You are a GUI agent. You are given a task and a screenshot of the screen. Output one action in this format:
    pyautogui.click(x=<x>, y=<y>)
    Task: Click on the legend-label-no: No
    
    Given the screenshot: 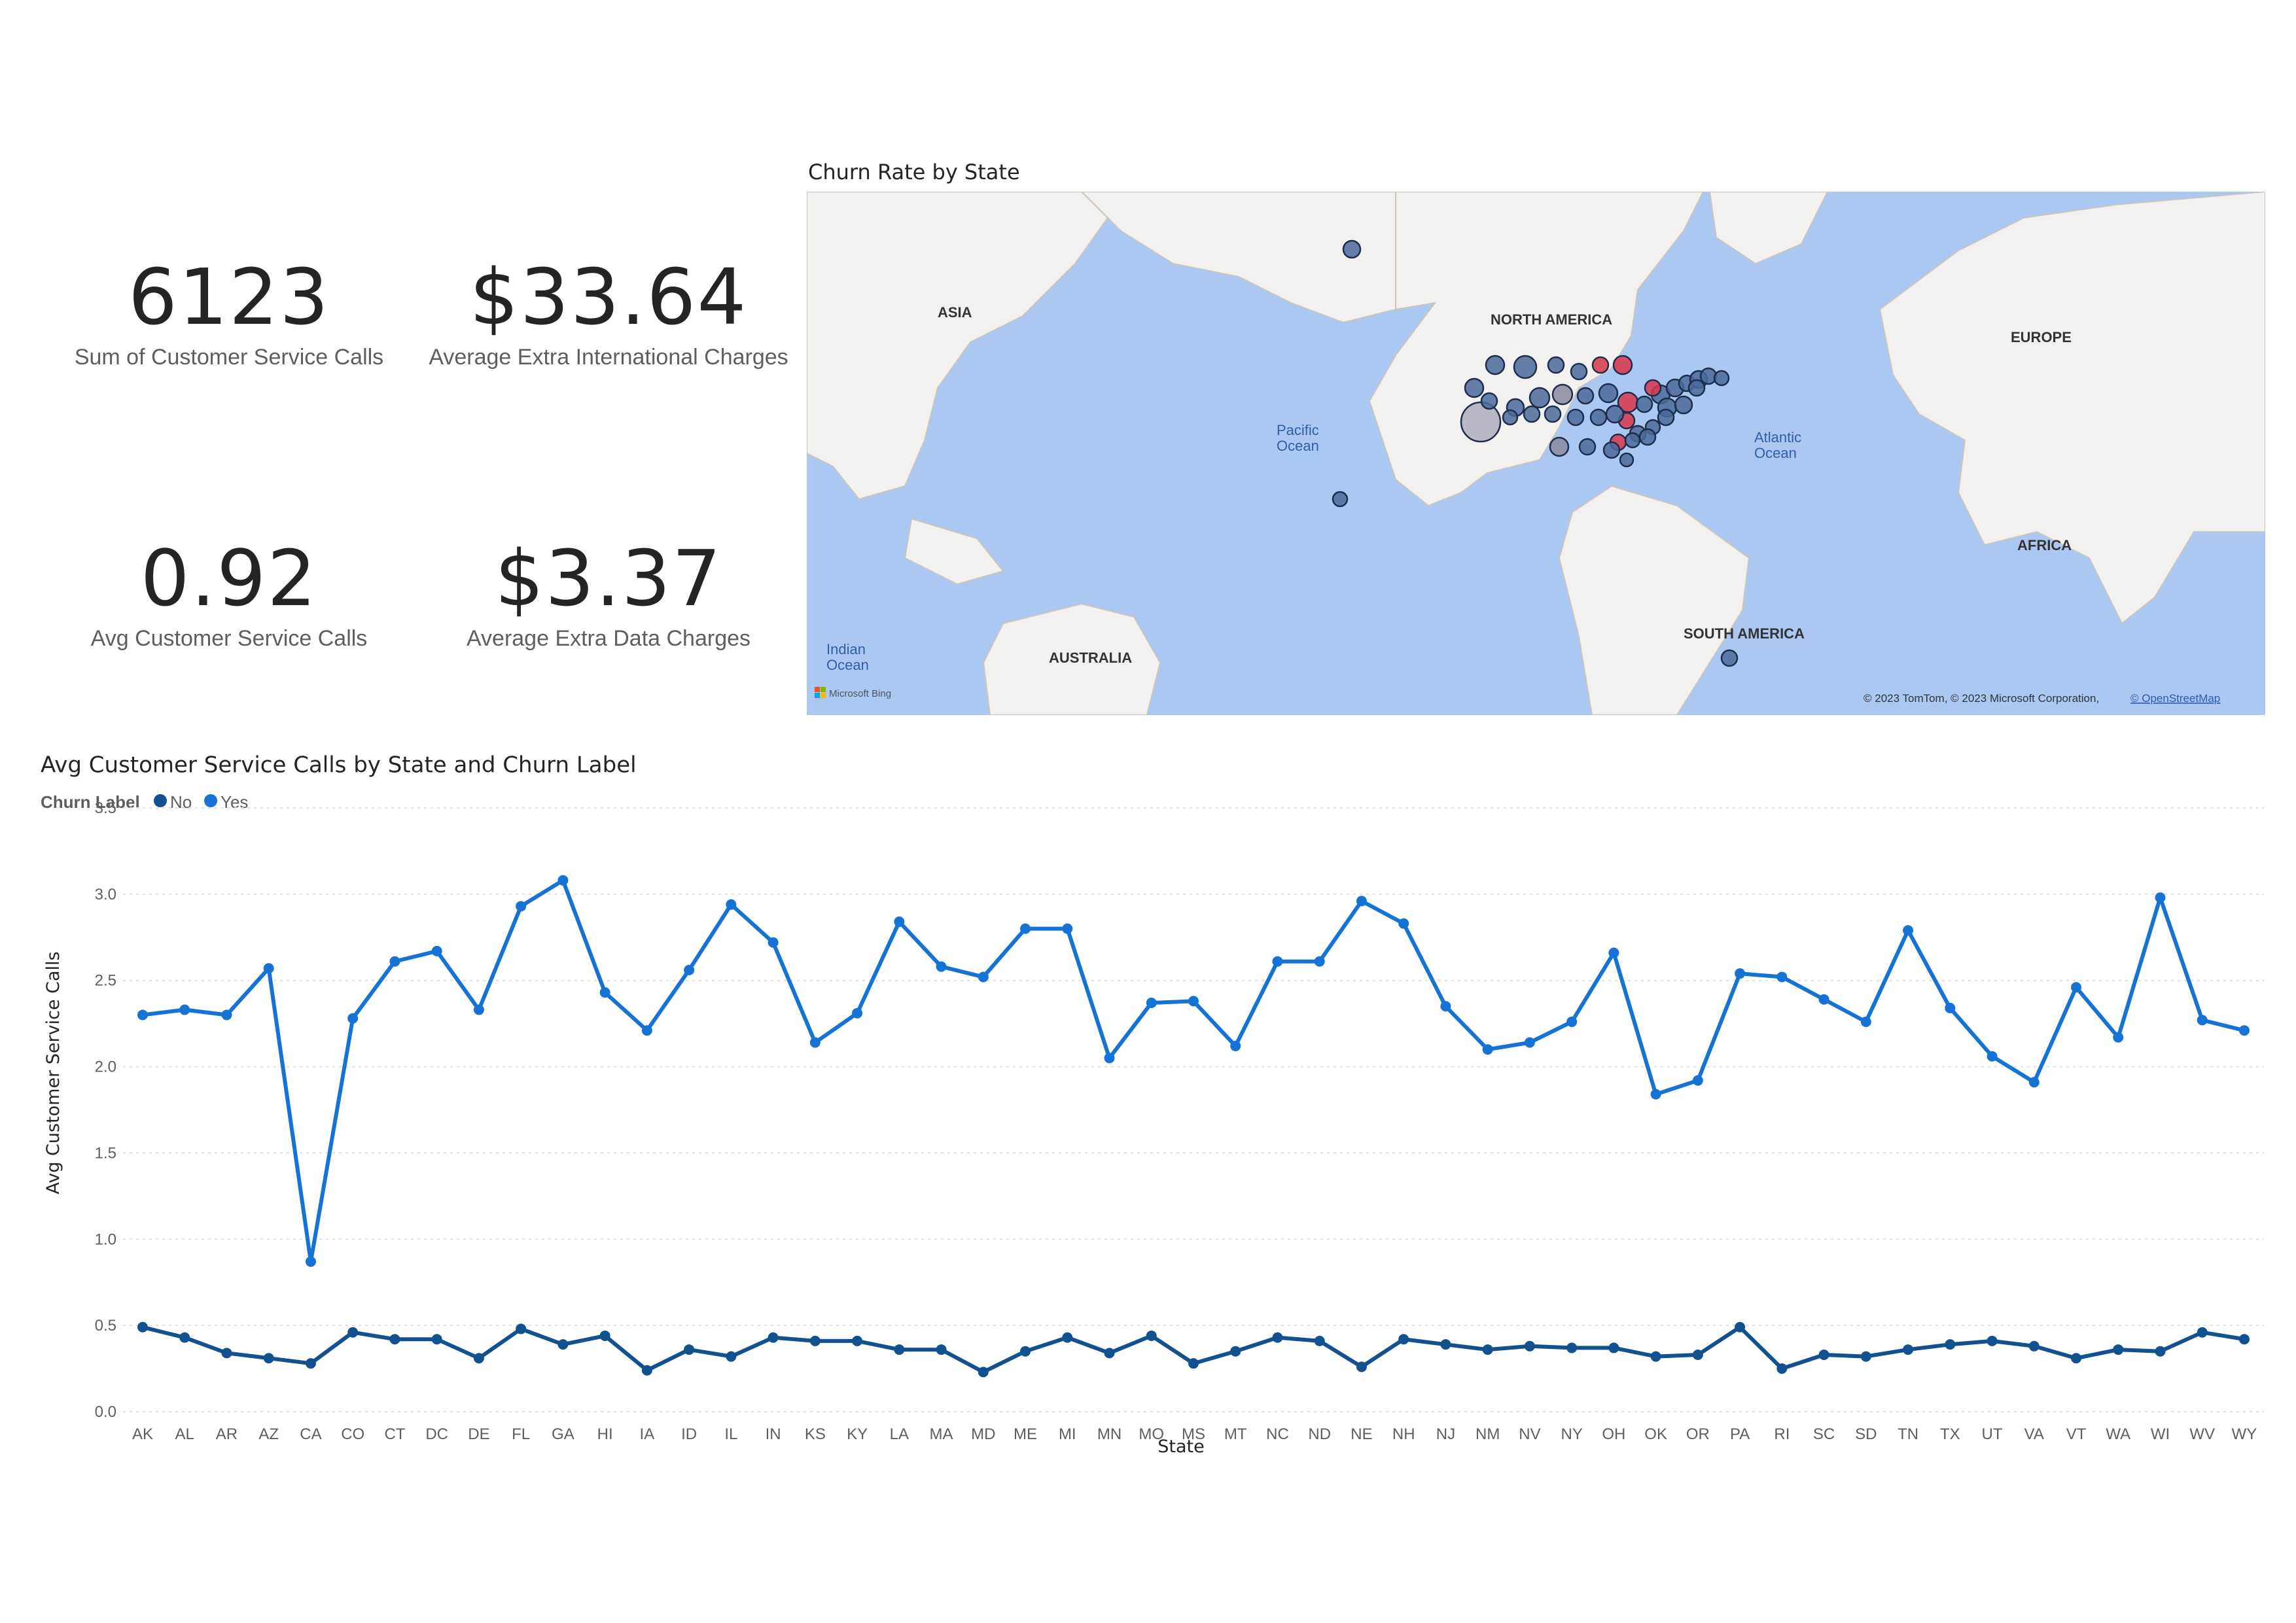 What is the action you would take?
    pyautogui.click(x=181, y=802)
    